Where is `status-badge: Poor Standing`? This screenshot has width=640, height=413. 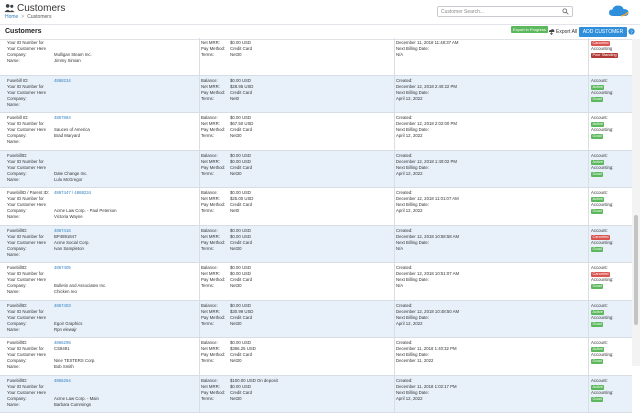 status-badge: Poor Standing is located at coordinates (604, 55).